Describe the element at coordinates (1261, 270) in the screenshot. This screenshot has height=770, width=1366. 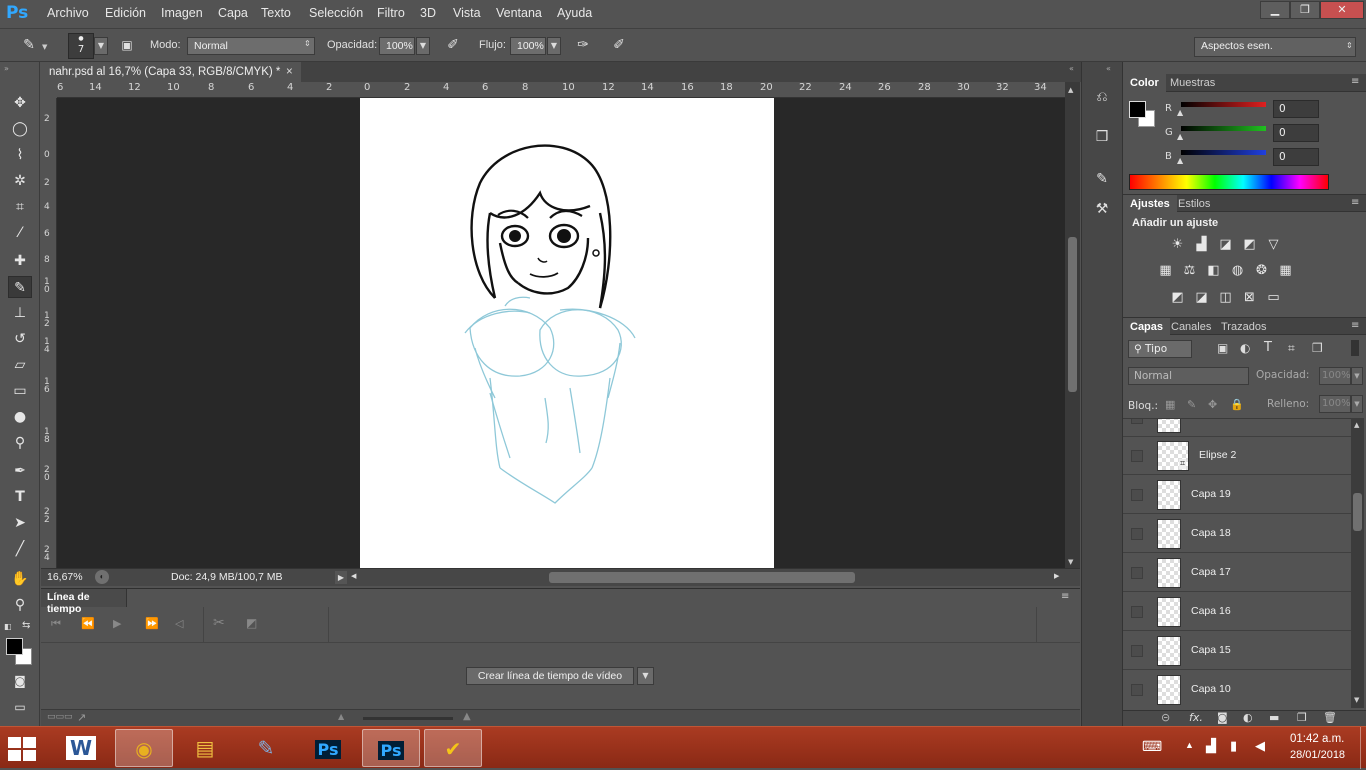
I see `channel-mixer-icon: ❂` at that location.